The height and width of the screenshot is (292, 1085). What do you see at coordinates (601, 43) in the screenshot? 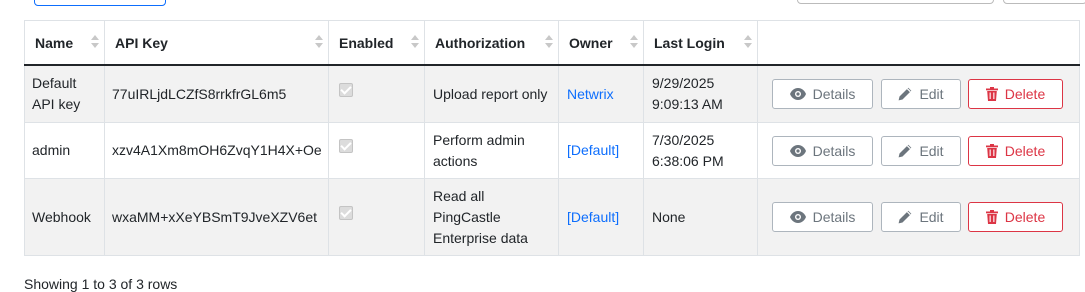
I see `column-header-owner: Owner` at bounding box center [601, 43].